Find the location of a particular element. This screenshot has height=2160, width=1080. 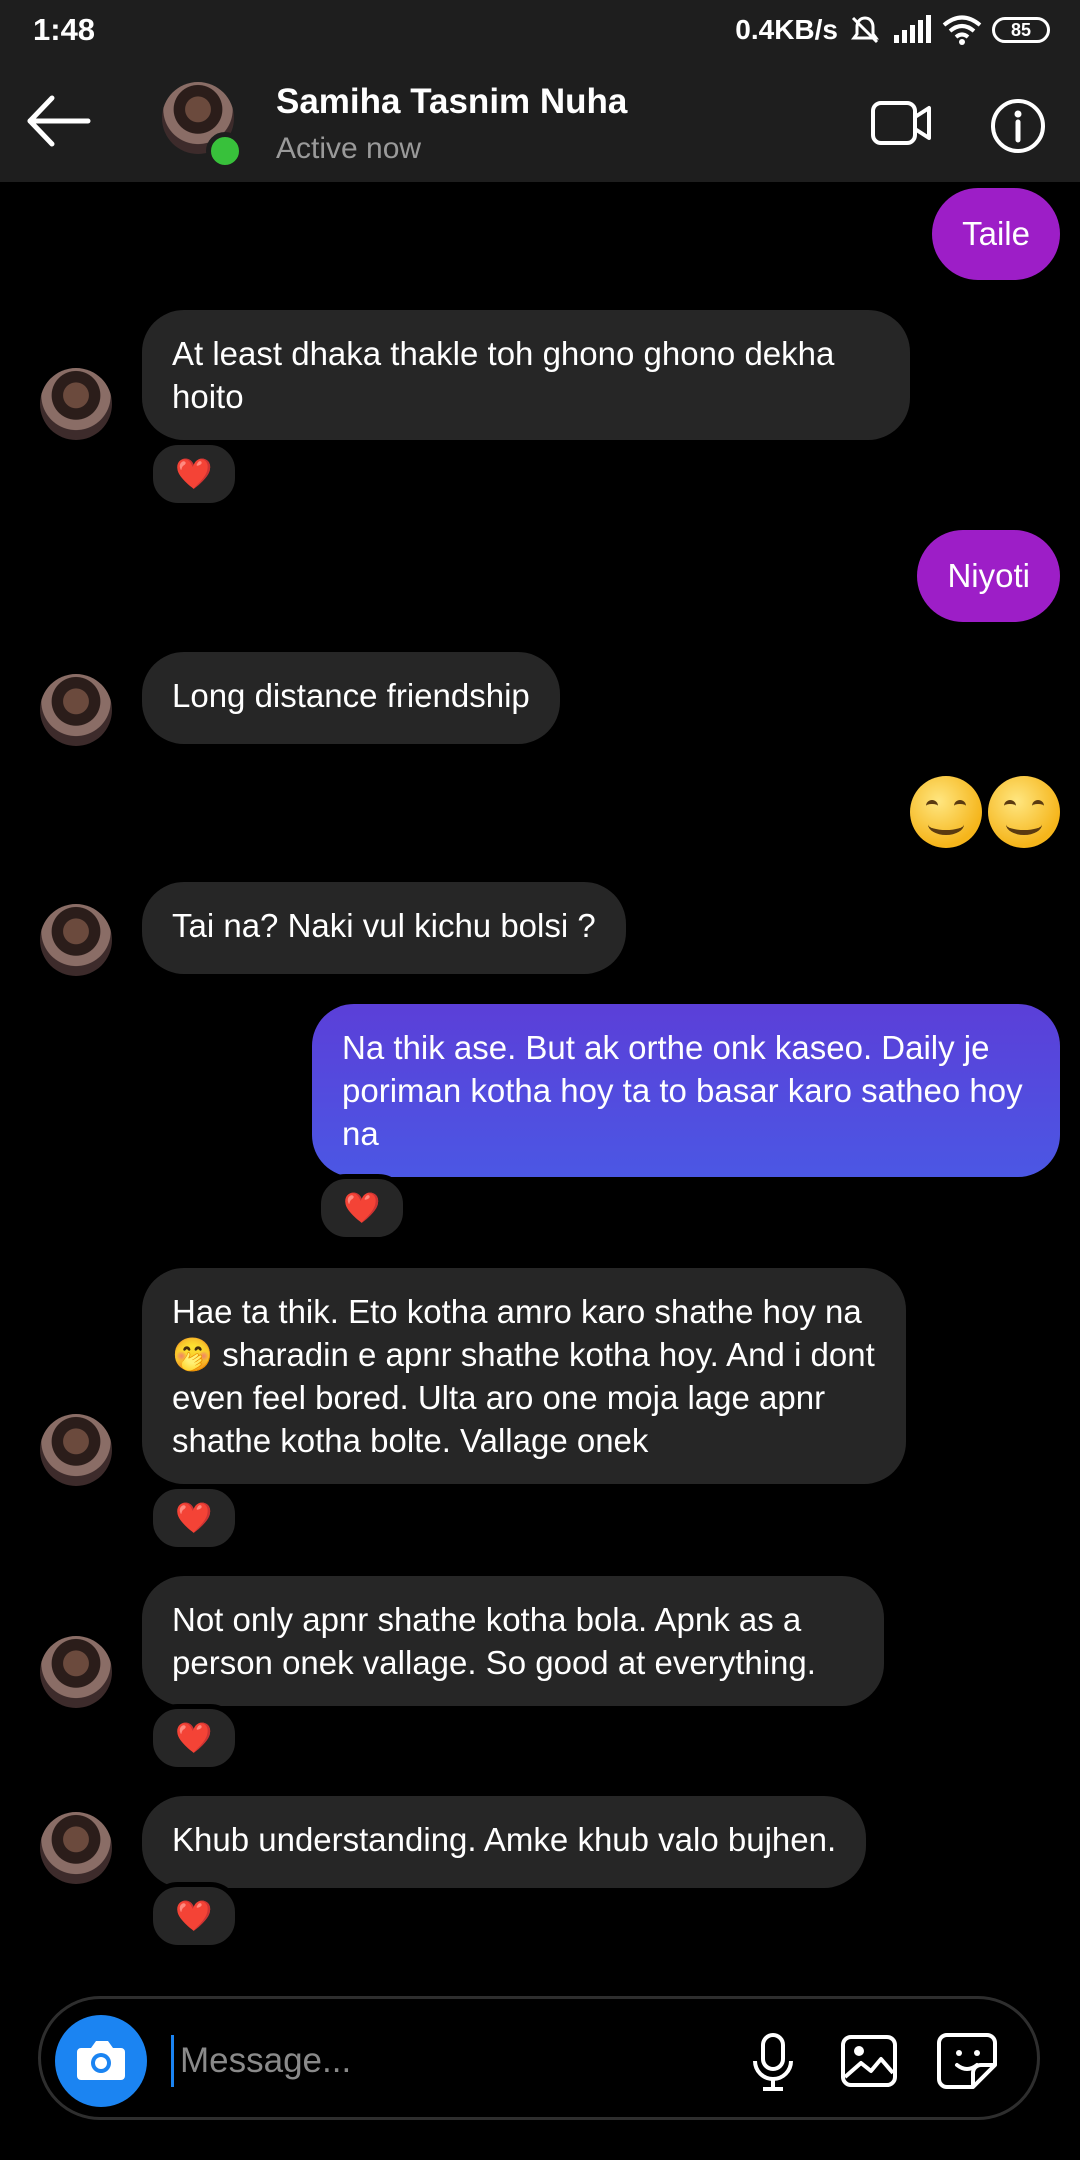

sticker-icon is located at coordinates (969, 2061).